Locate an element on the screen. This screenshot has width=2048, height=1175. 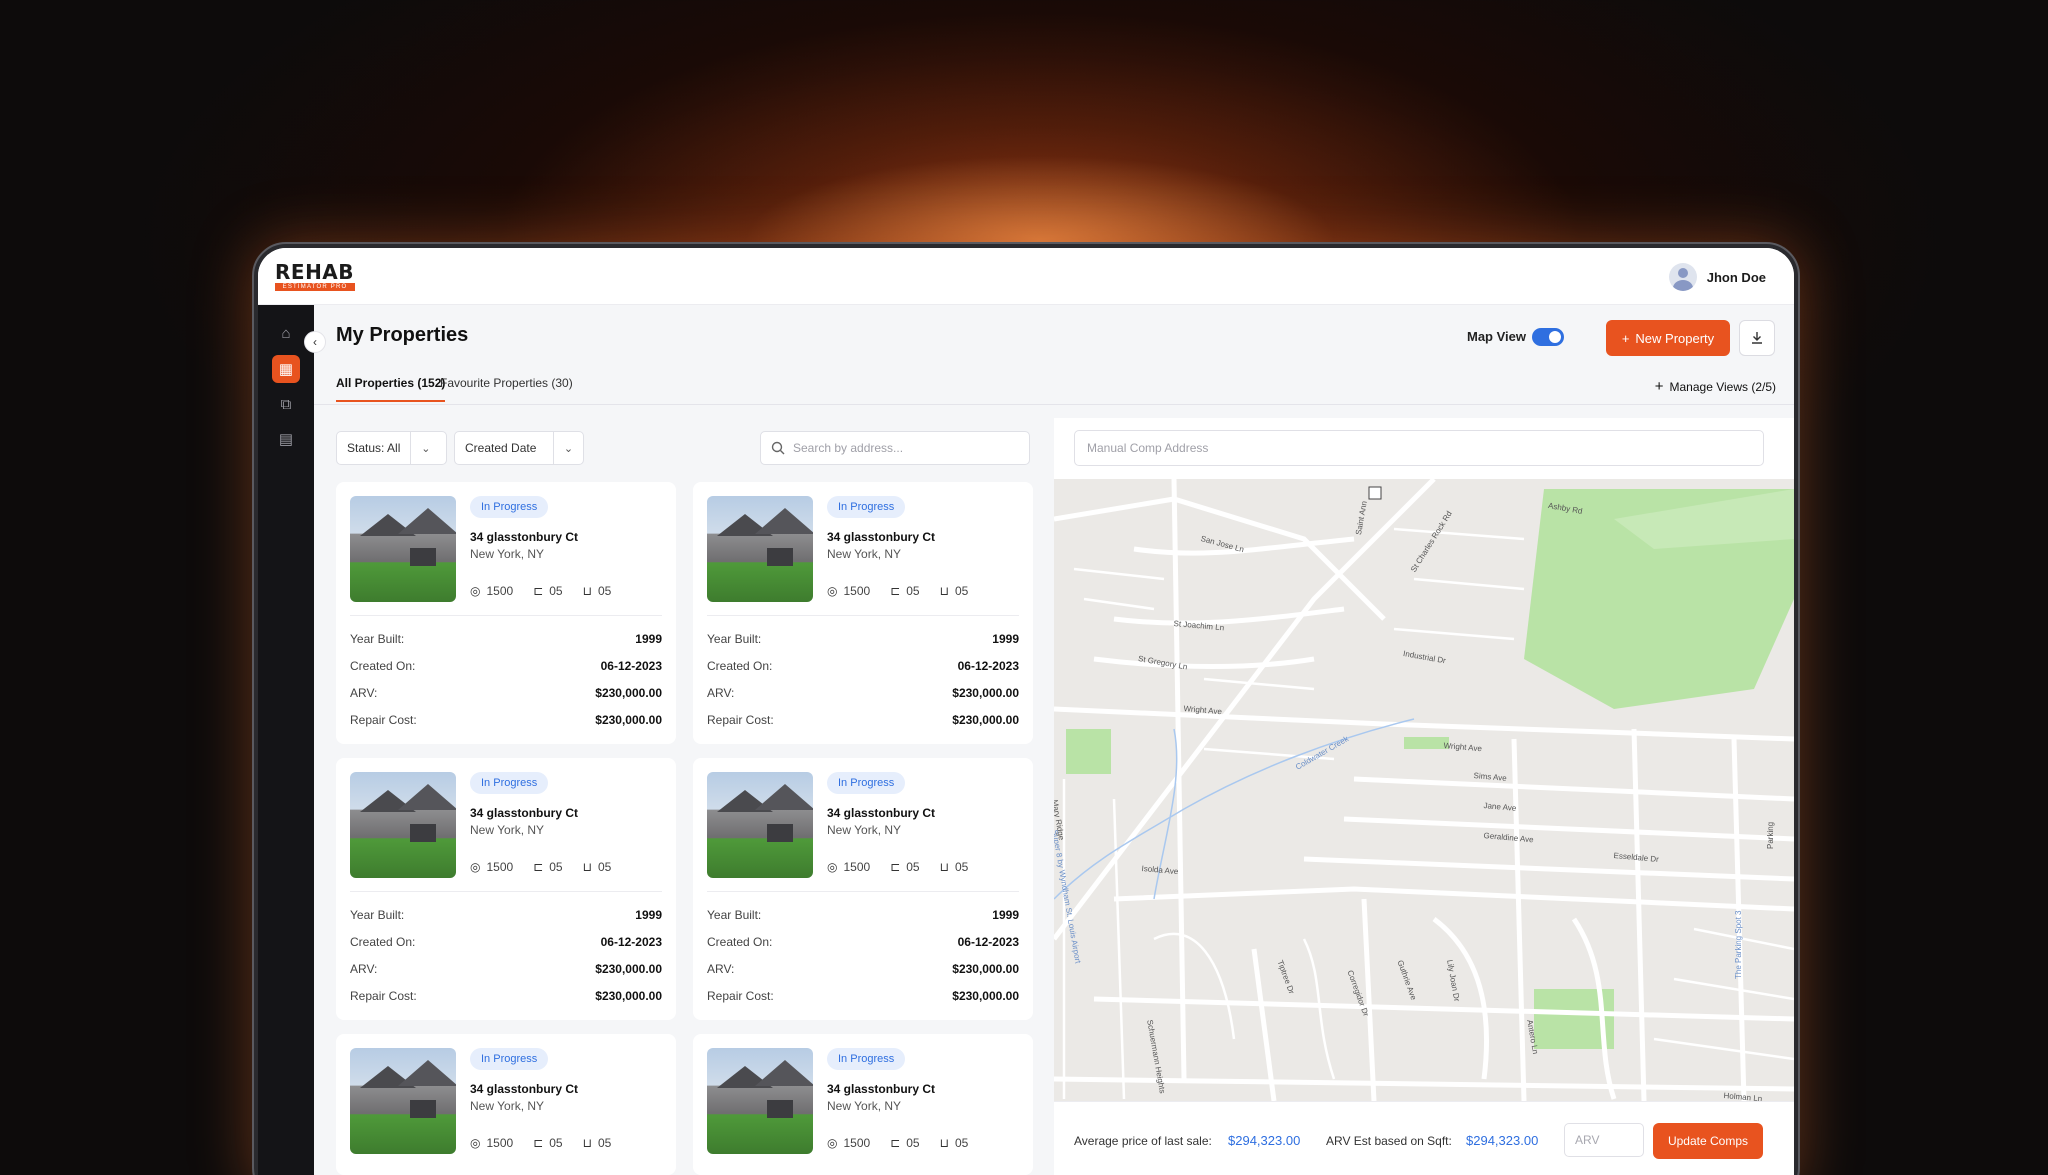
tab-favourite-properties: Favourite Properties (30) is located at coordinates (506, 388).